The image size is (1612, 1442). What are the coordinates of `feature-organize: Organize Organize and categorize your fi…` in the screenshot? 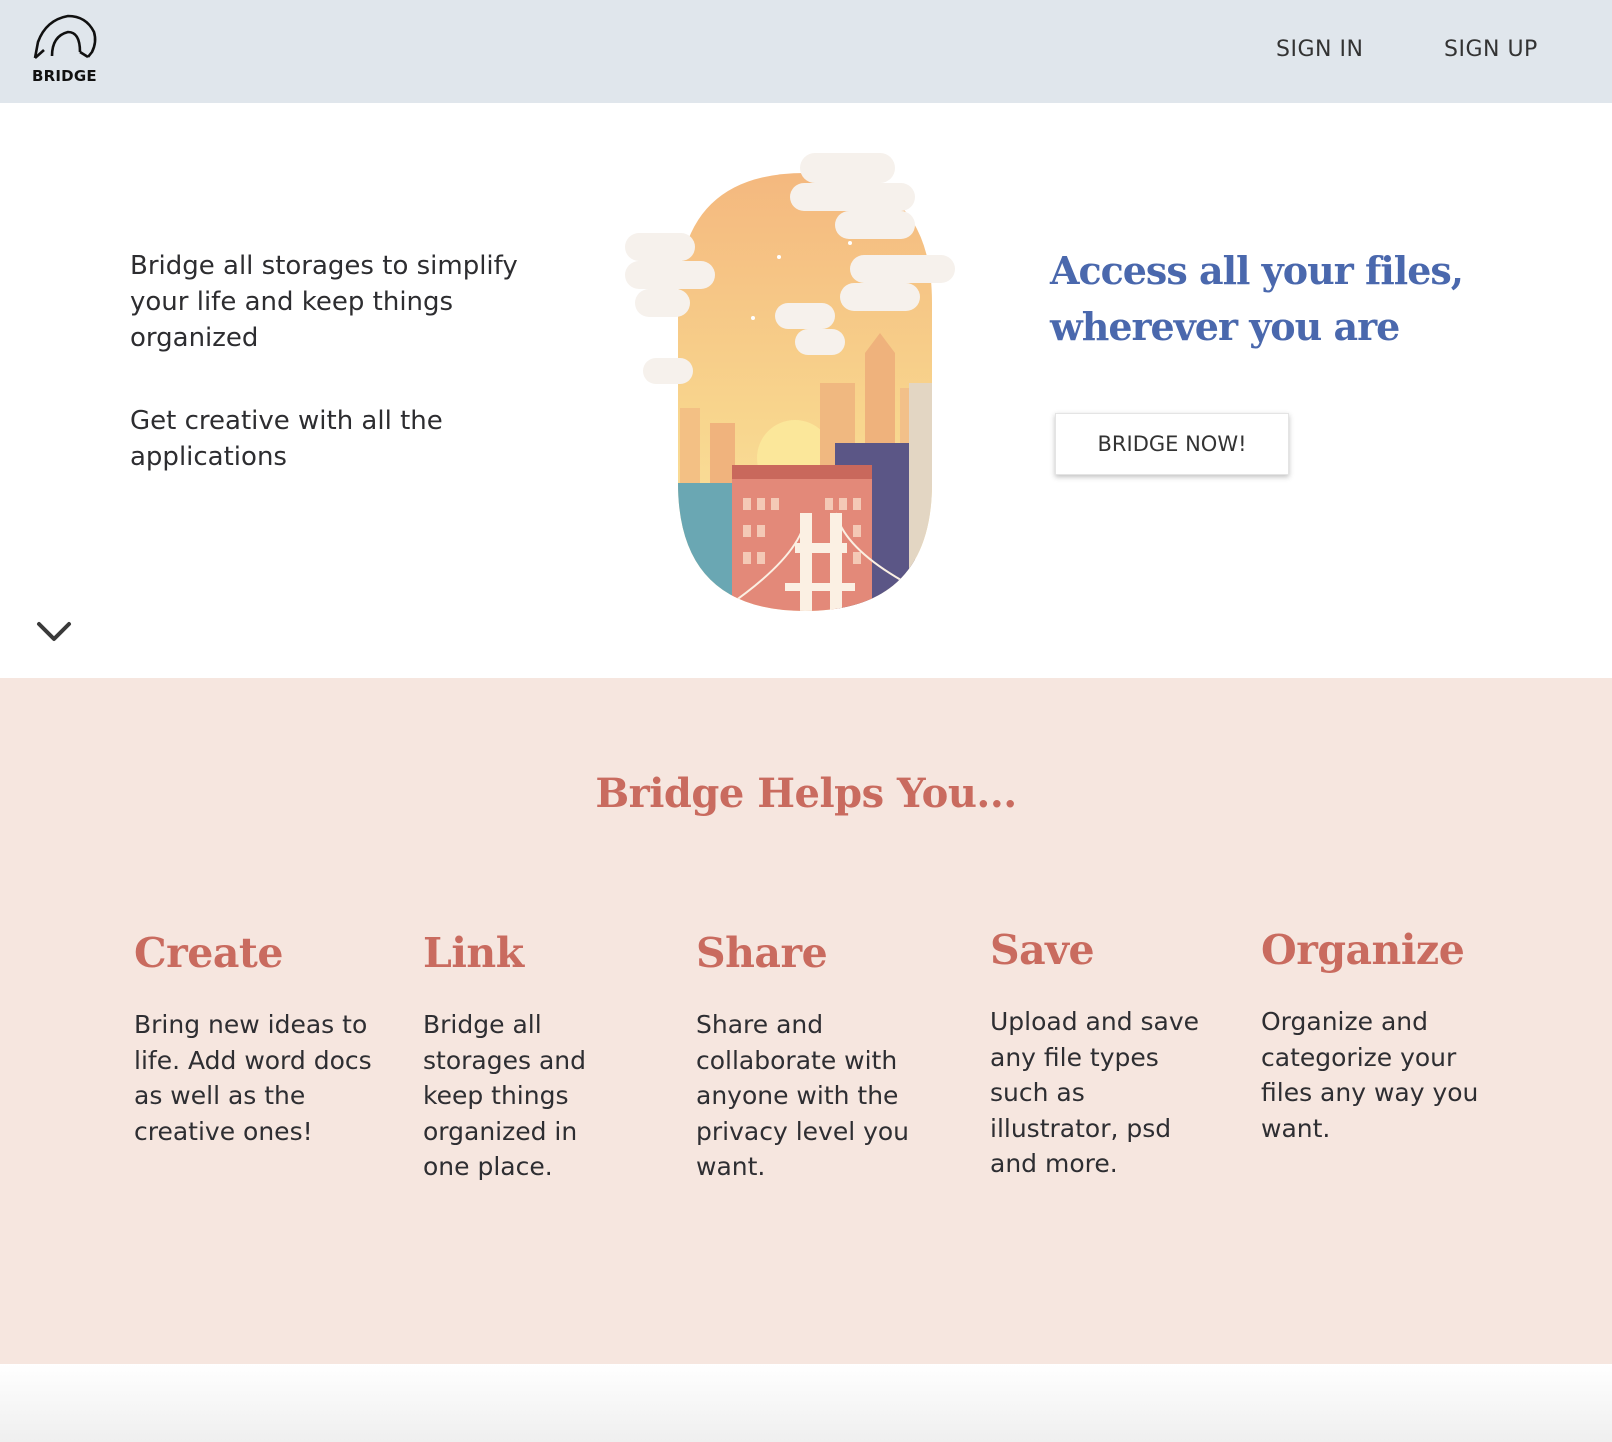 It's located at (1381, 1036).